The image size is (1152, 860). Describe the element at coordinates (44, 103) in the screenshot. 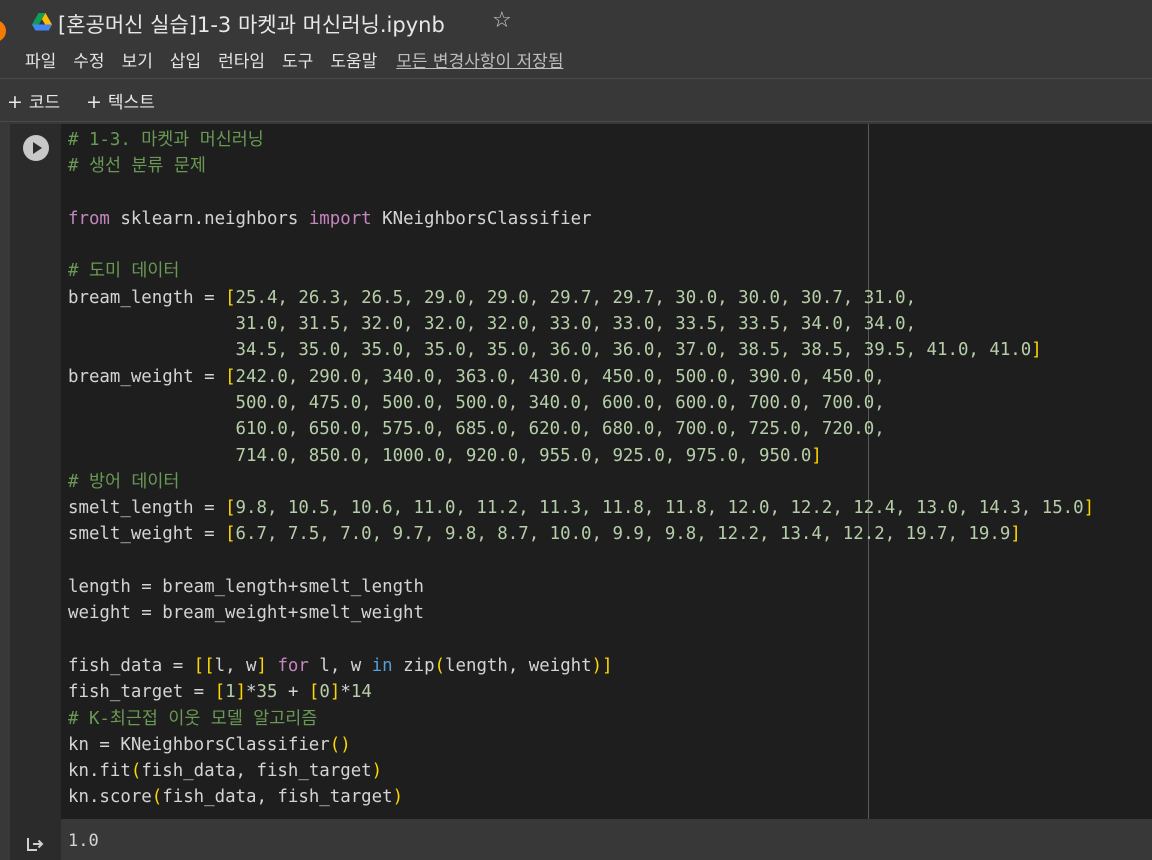

I see `add-code-label: 코드` at that location.